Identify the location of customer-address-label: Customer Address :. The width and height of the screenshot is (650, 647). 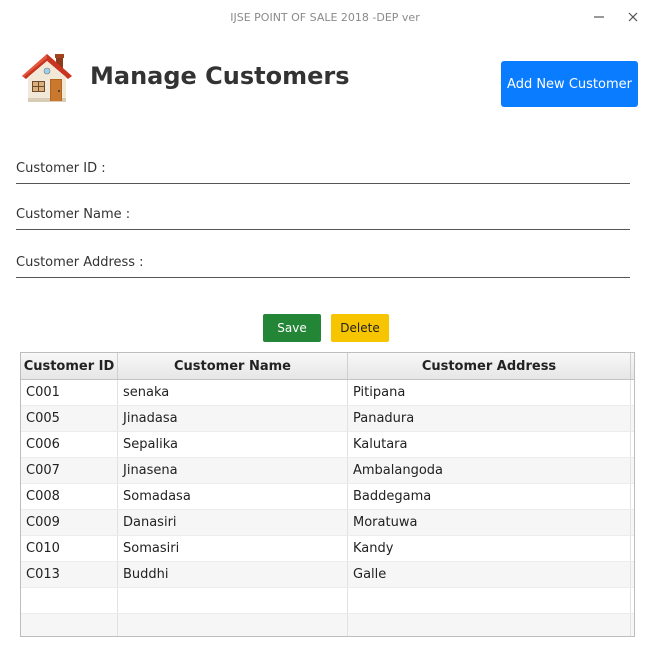
(80, 262).